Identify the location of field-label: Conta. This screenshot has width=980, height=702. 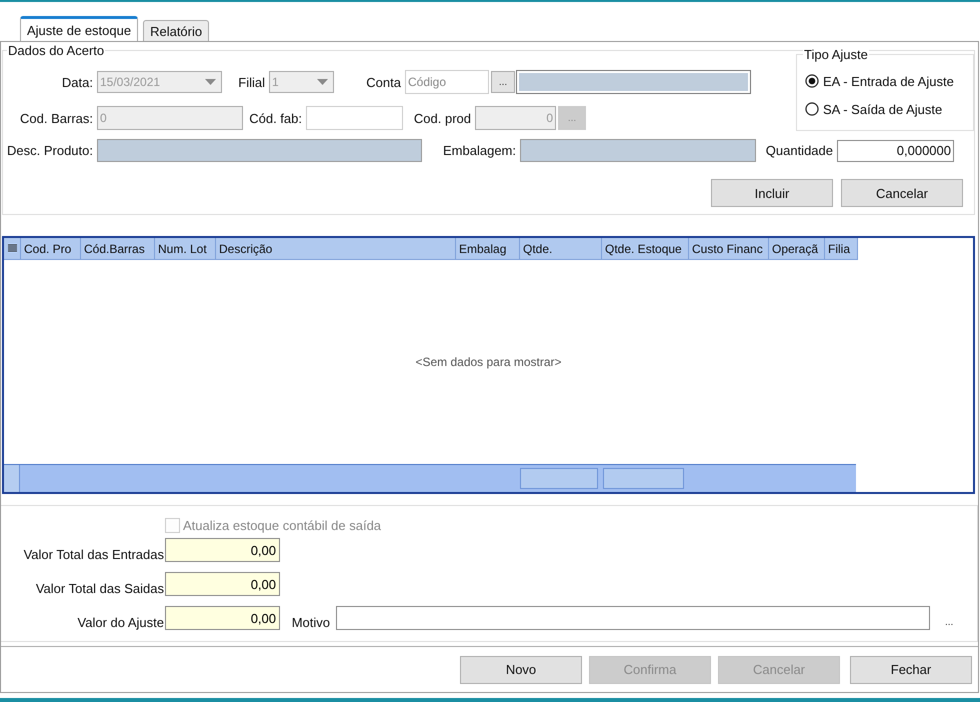
(383, 82).